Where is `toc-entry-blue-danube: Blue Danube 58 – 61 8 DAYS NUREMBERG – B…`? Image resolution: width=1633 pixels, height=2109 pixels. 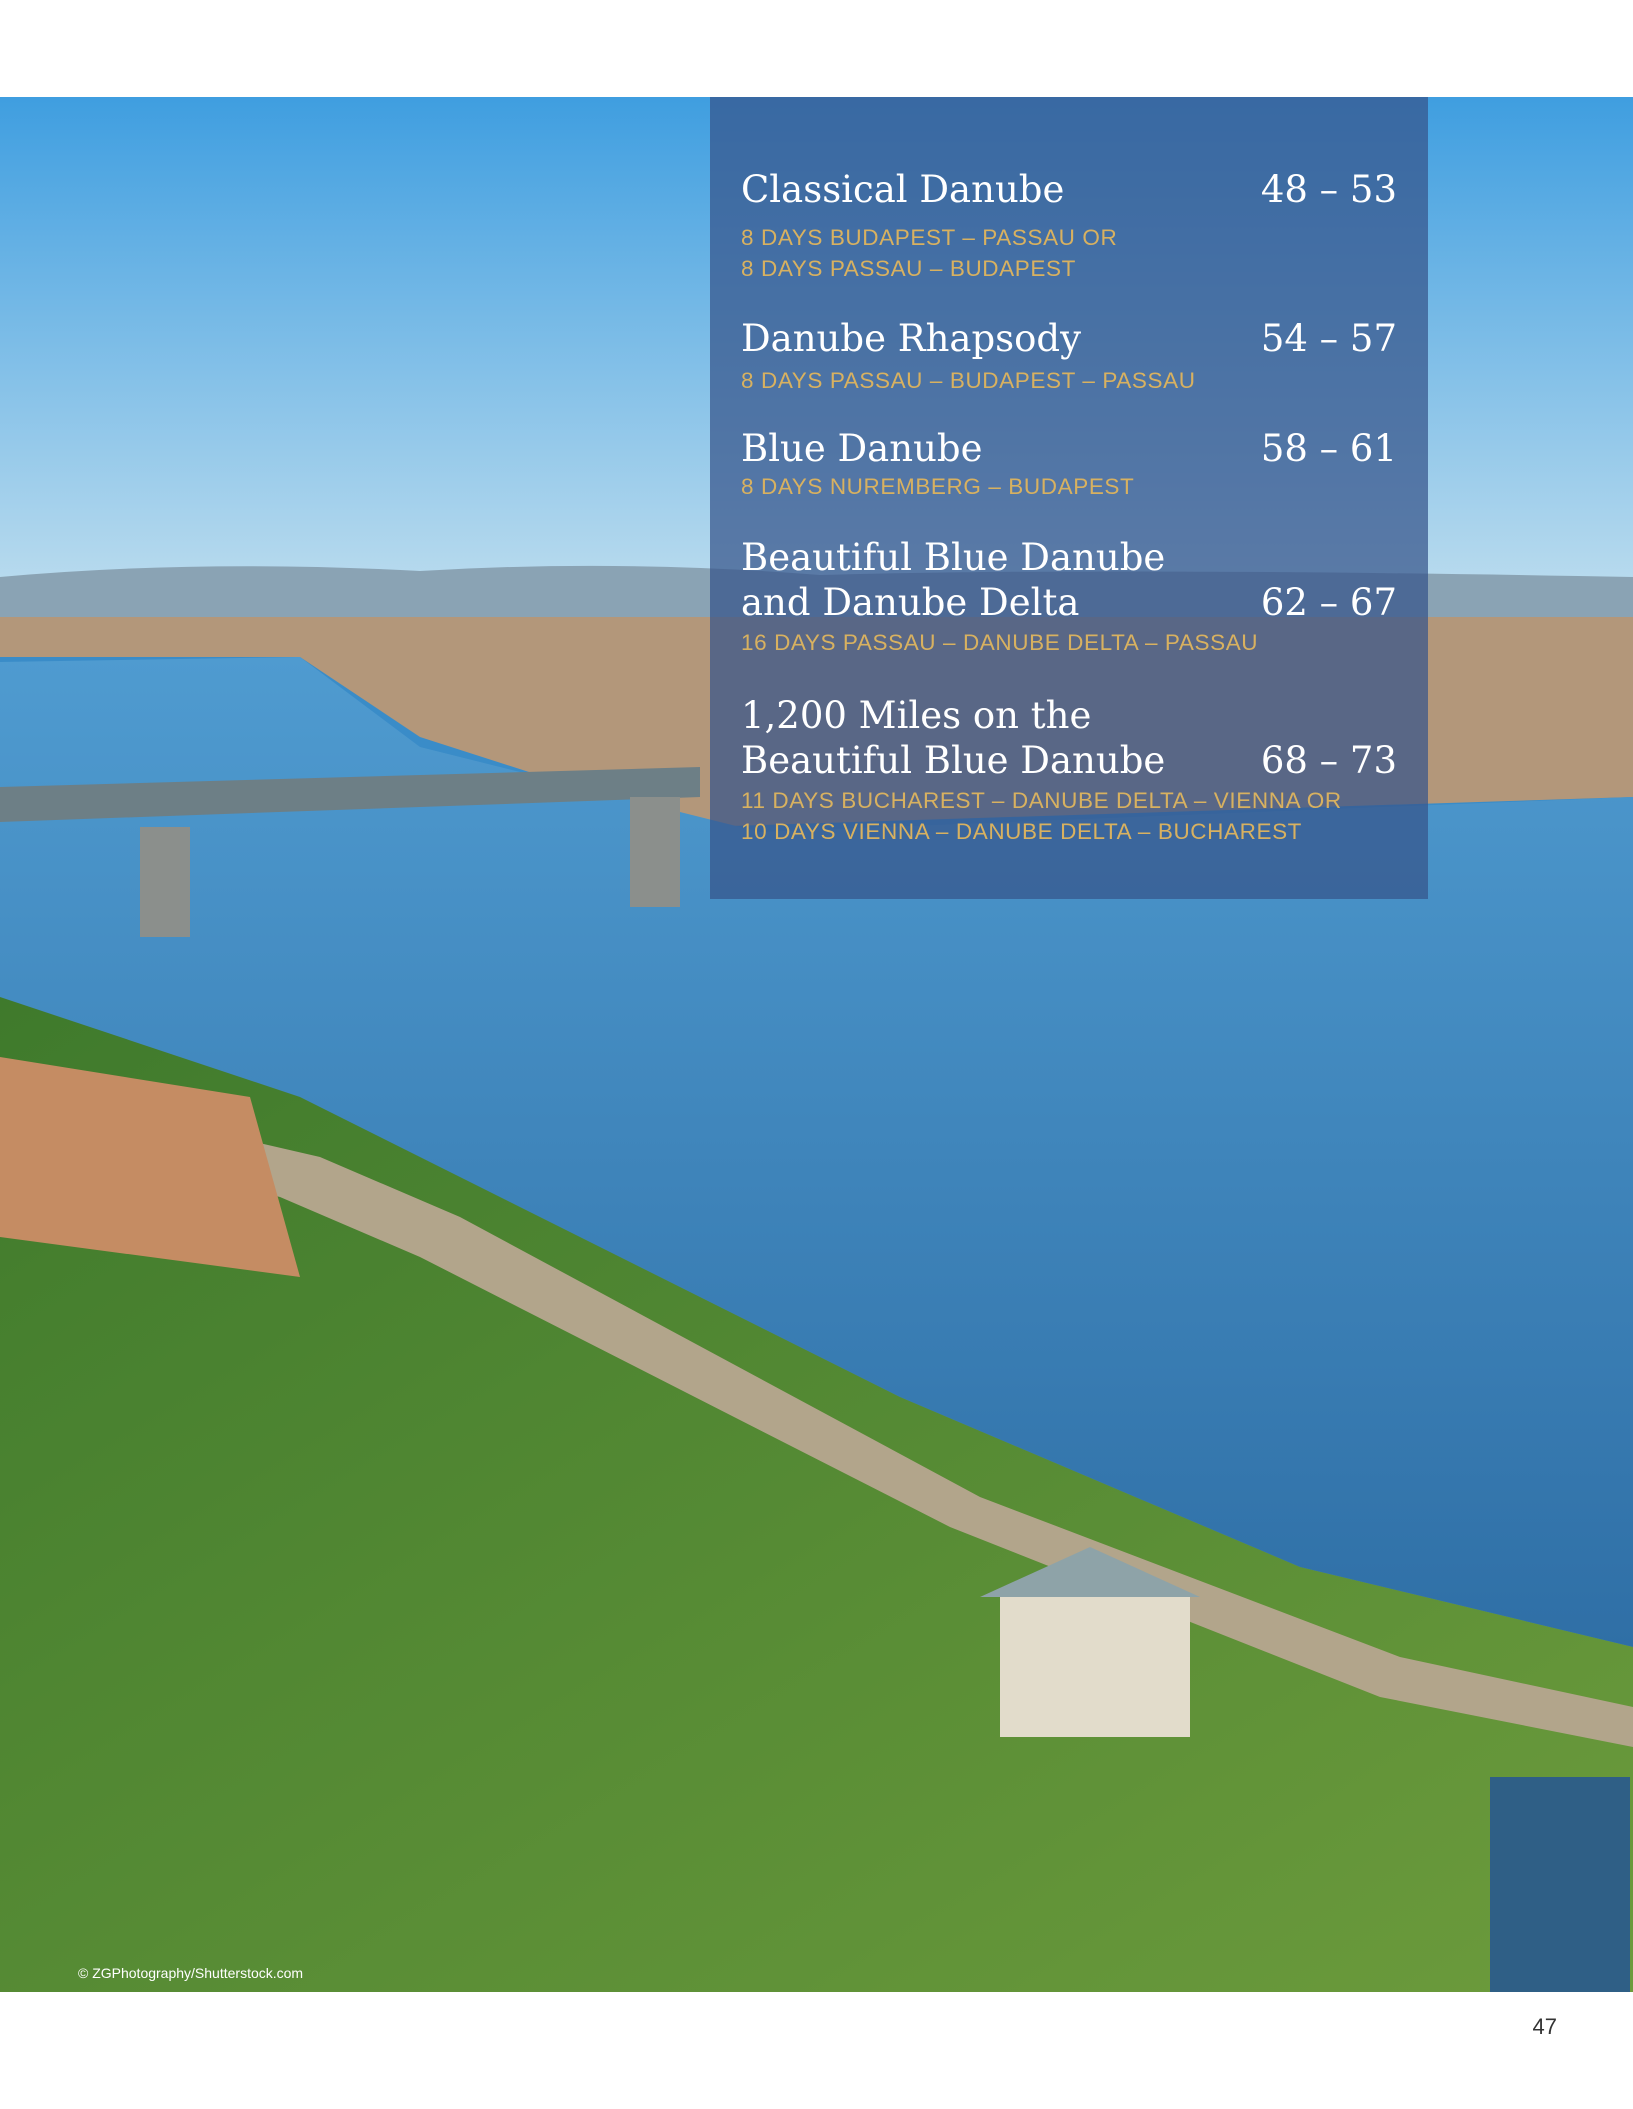 toc-entry-blue-danube: Blue Danube 58 – 61 8 DAYS NUREMBERG – B… is located at coordinates (1069, 464).